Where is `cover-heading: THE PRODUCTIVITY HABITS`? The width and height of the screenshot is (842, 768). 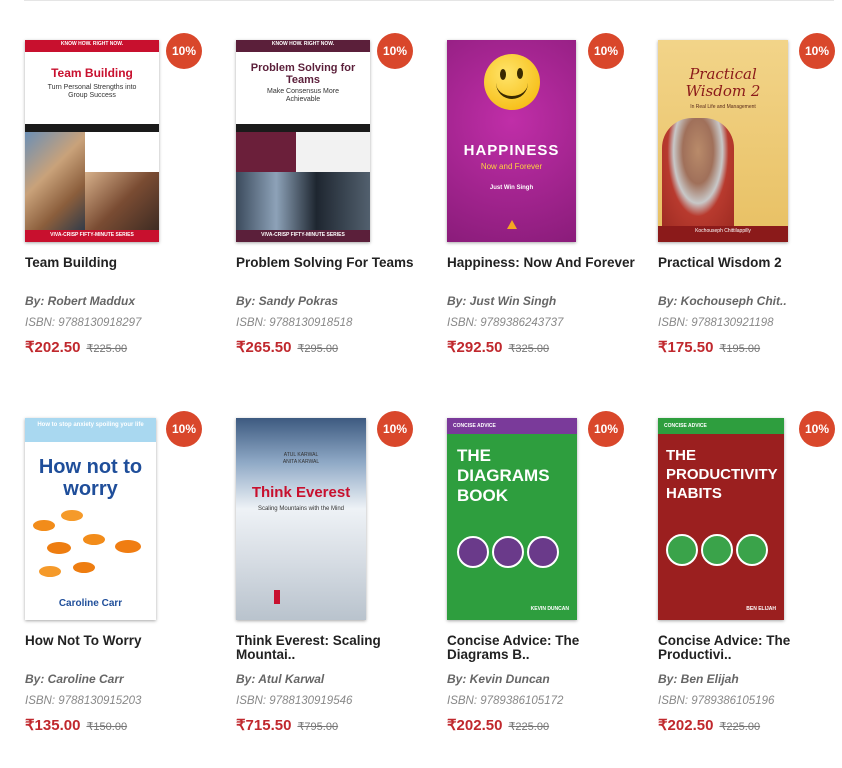 cover-heading: THE PRODUCTIVITY HABITS is located at coordinates (722, 474).